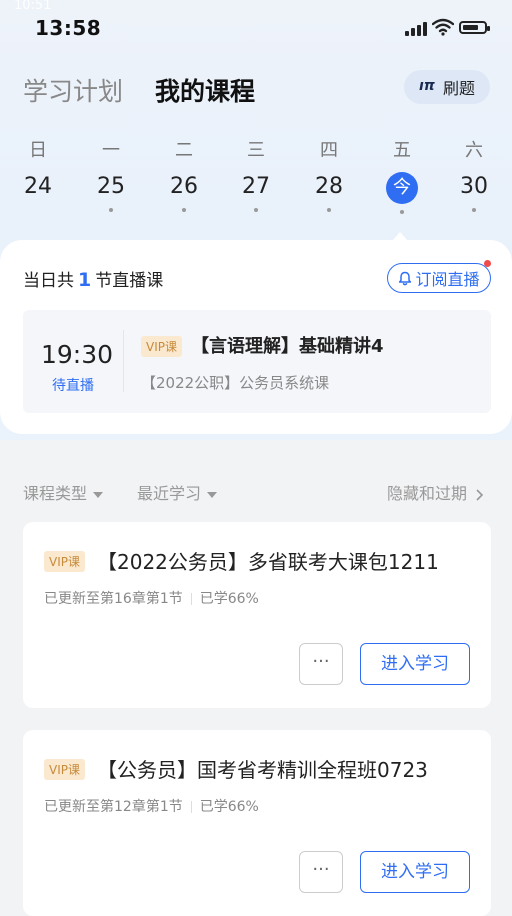 The image size is (512, 916). Describe the element at coordinates (474, 150) in the screenshot. I see `weekday-label: 六` at that location.